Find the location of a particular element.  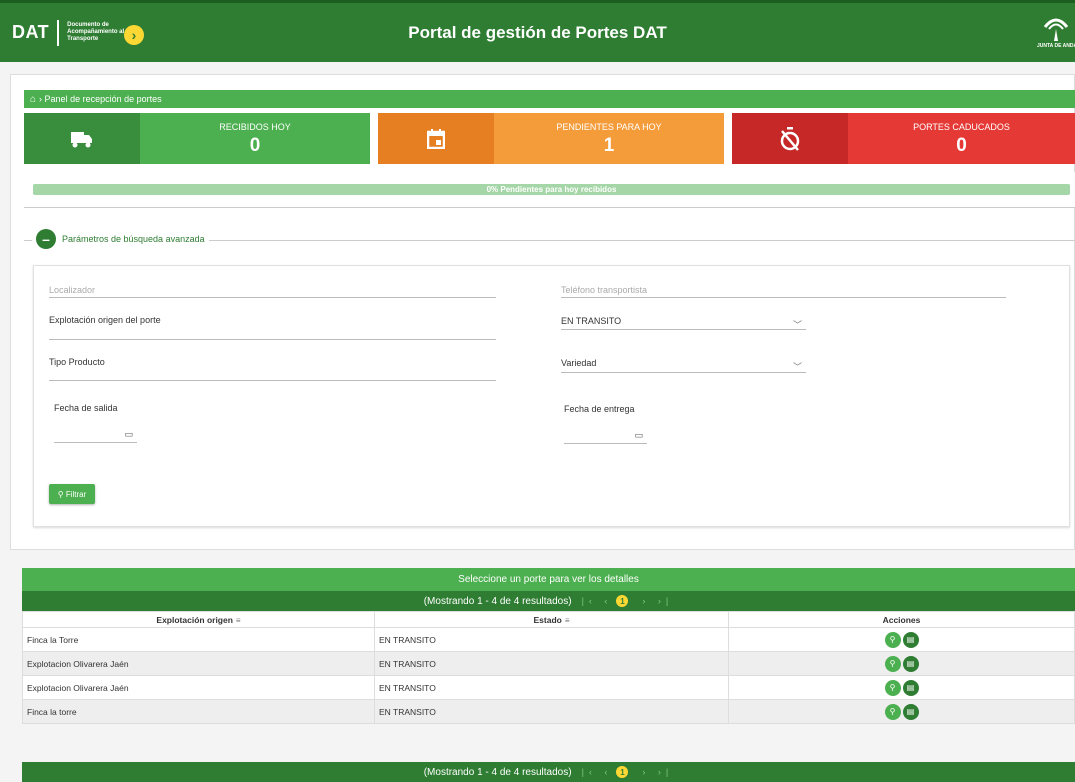

variedad-select: Variedad ﹀ is located at coordinates (683, 365).